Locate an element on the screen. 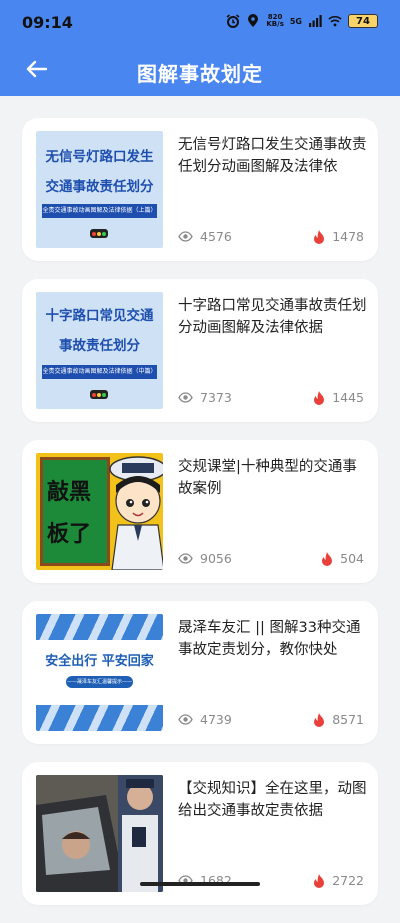  article-card: 敲黑 板了 交规课堂|十种典型的交通事故案例 9056 504 is located at coordinates (200, 511).